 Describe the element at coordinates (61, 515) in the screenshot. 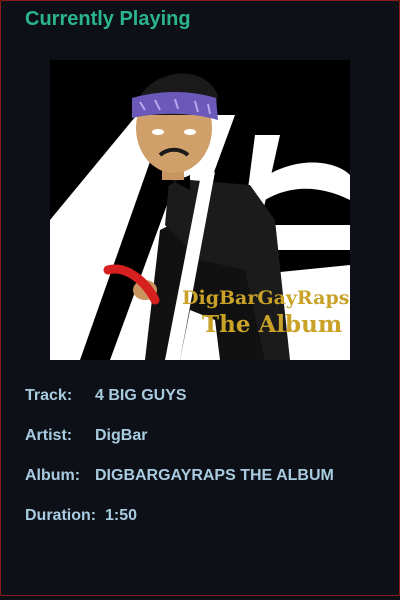

I see `duration-label: Duration:` at that location.